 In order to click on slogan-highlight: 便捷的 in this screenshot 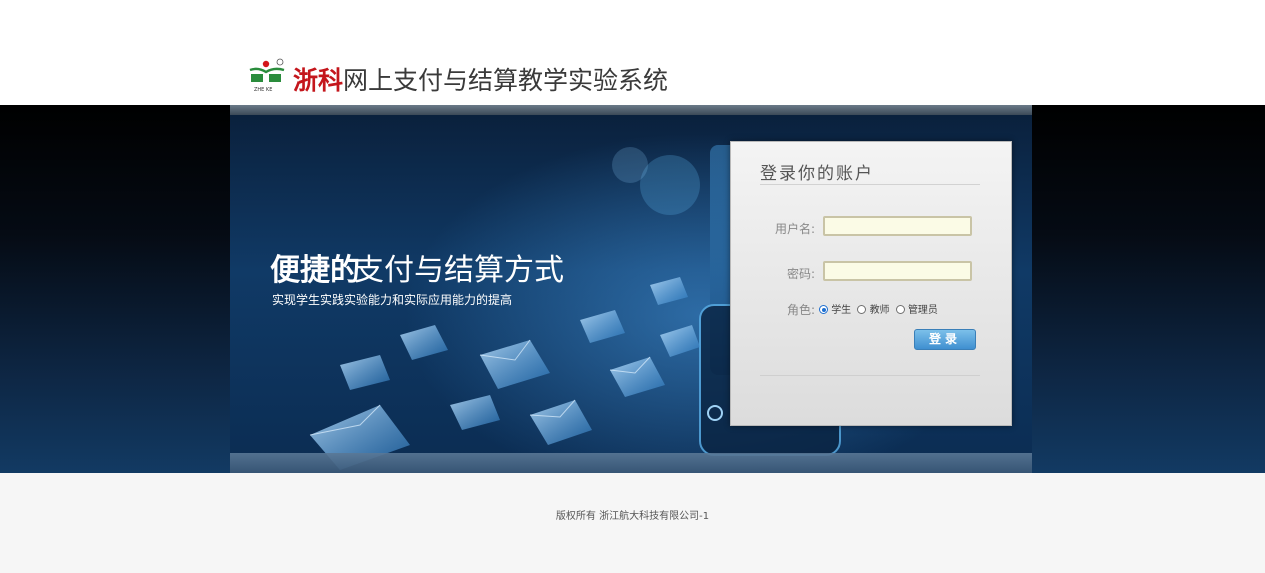, I will do `click(315, 270)`.